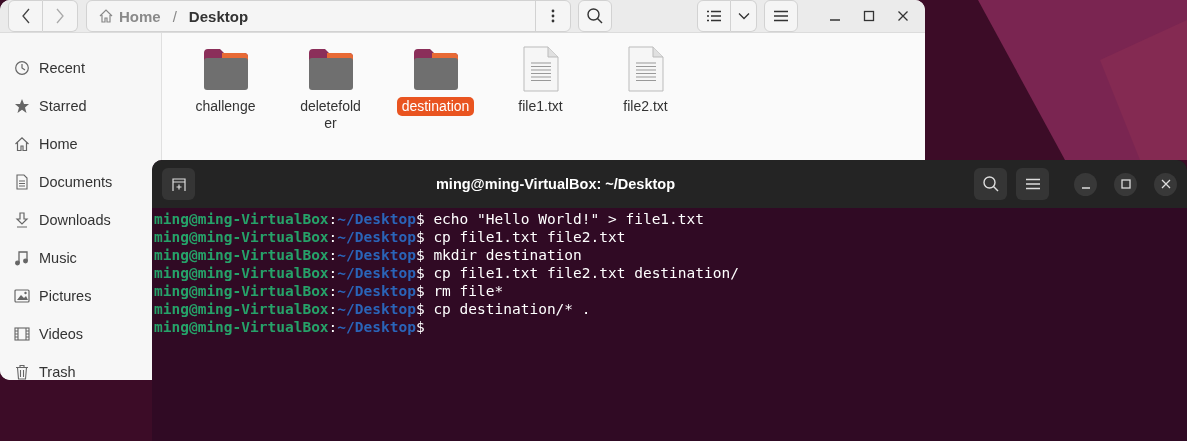 The height and width of the screenshot is (441, 1187). Describe the element at coordinates (22, 296) in the screenshot. I see `picture-icon` at that location.